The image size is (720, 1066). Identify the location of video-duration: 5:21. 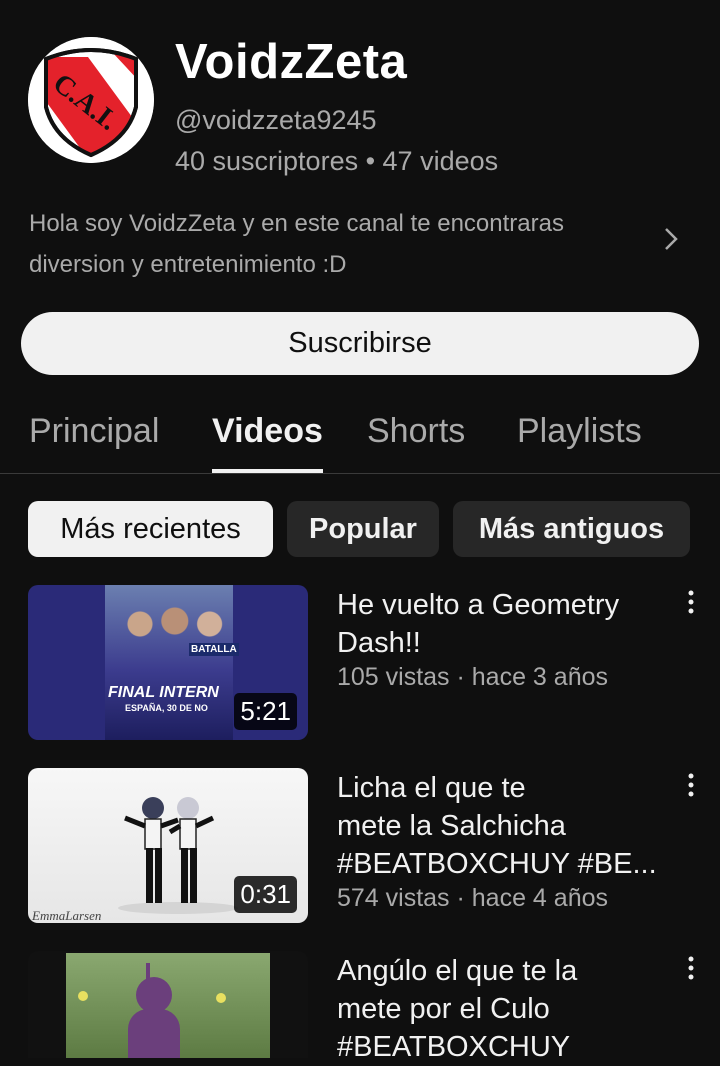
(265, 711).